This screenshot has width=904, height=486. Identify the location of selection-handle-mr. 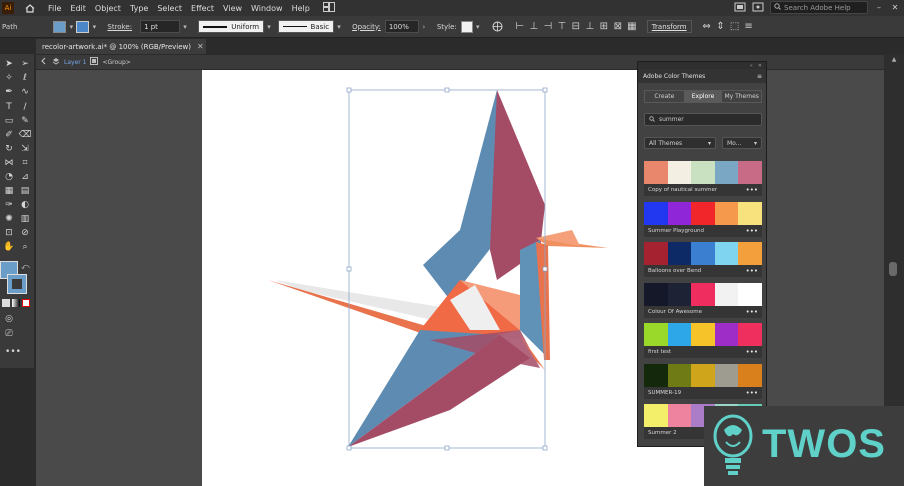
(545, 269).